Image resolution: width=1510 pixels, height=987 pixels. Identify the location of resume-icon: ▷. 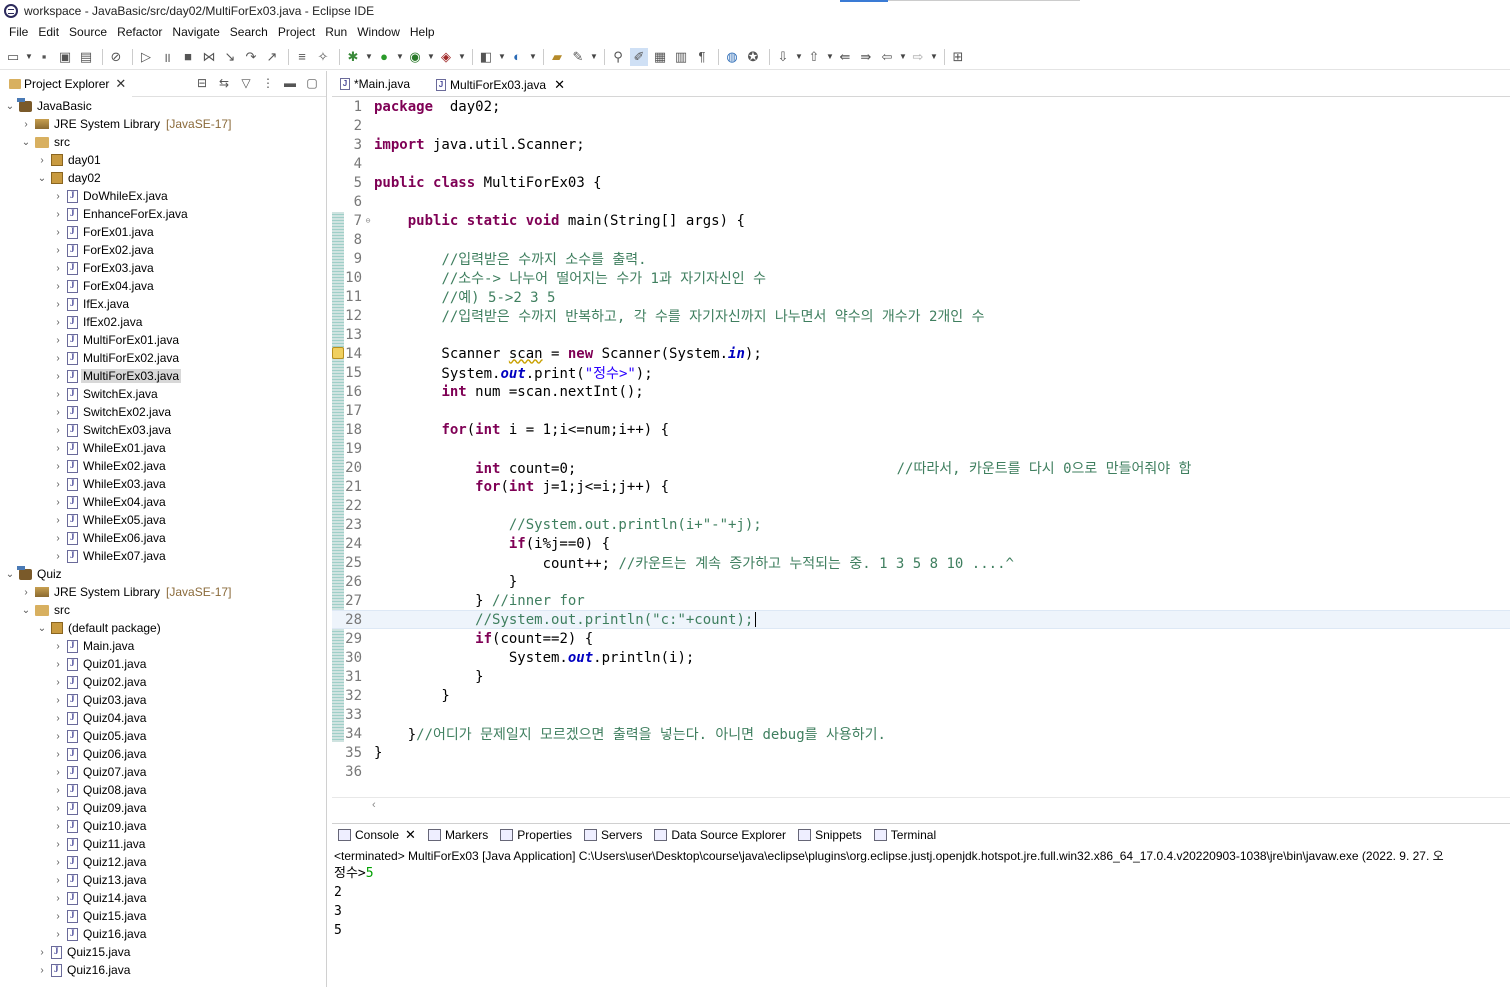
(146, 57).